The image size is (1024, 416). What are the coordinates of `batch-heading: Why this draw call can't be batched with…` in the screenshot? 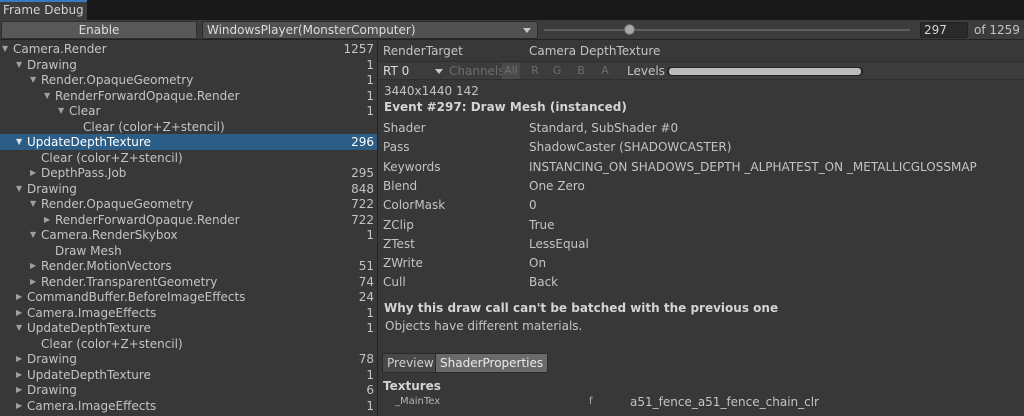 It's located at (581, 308).